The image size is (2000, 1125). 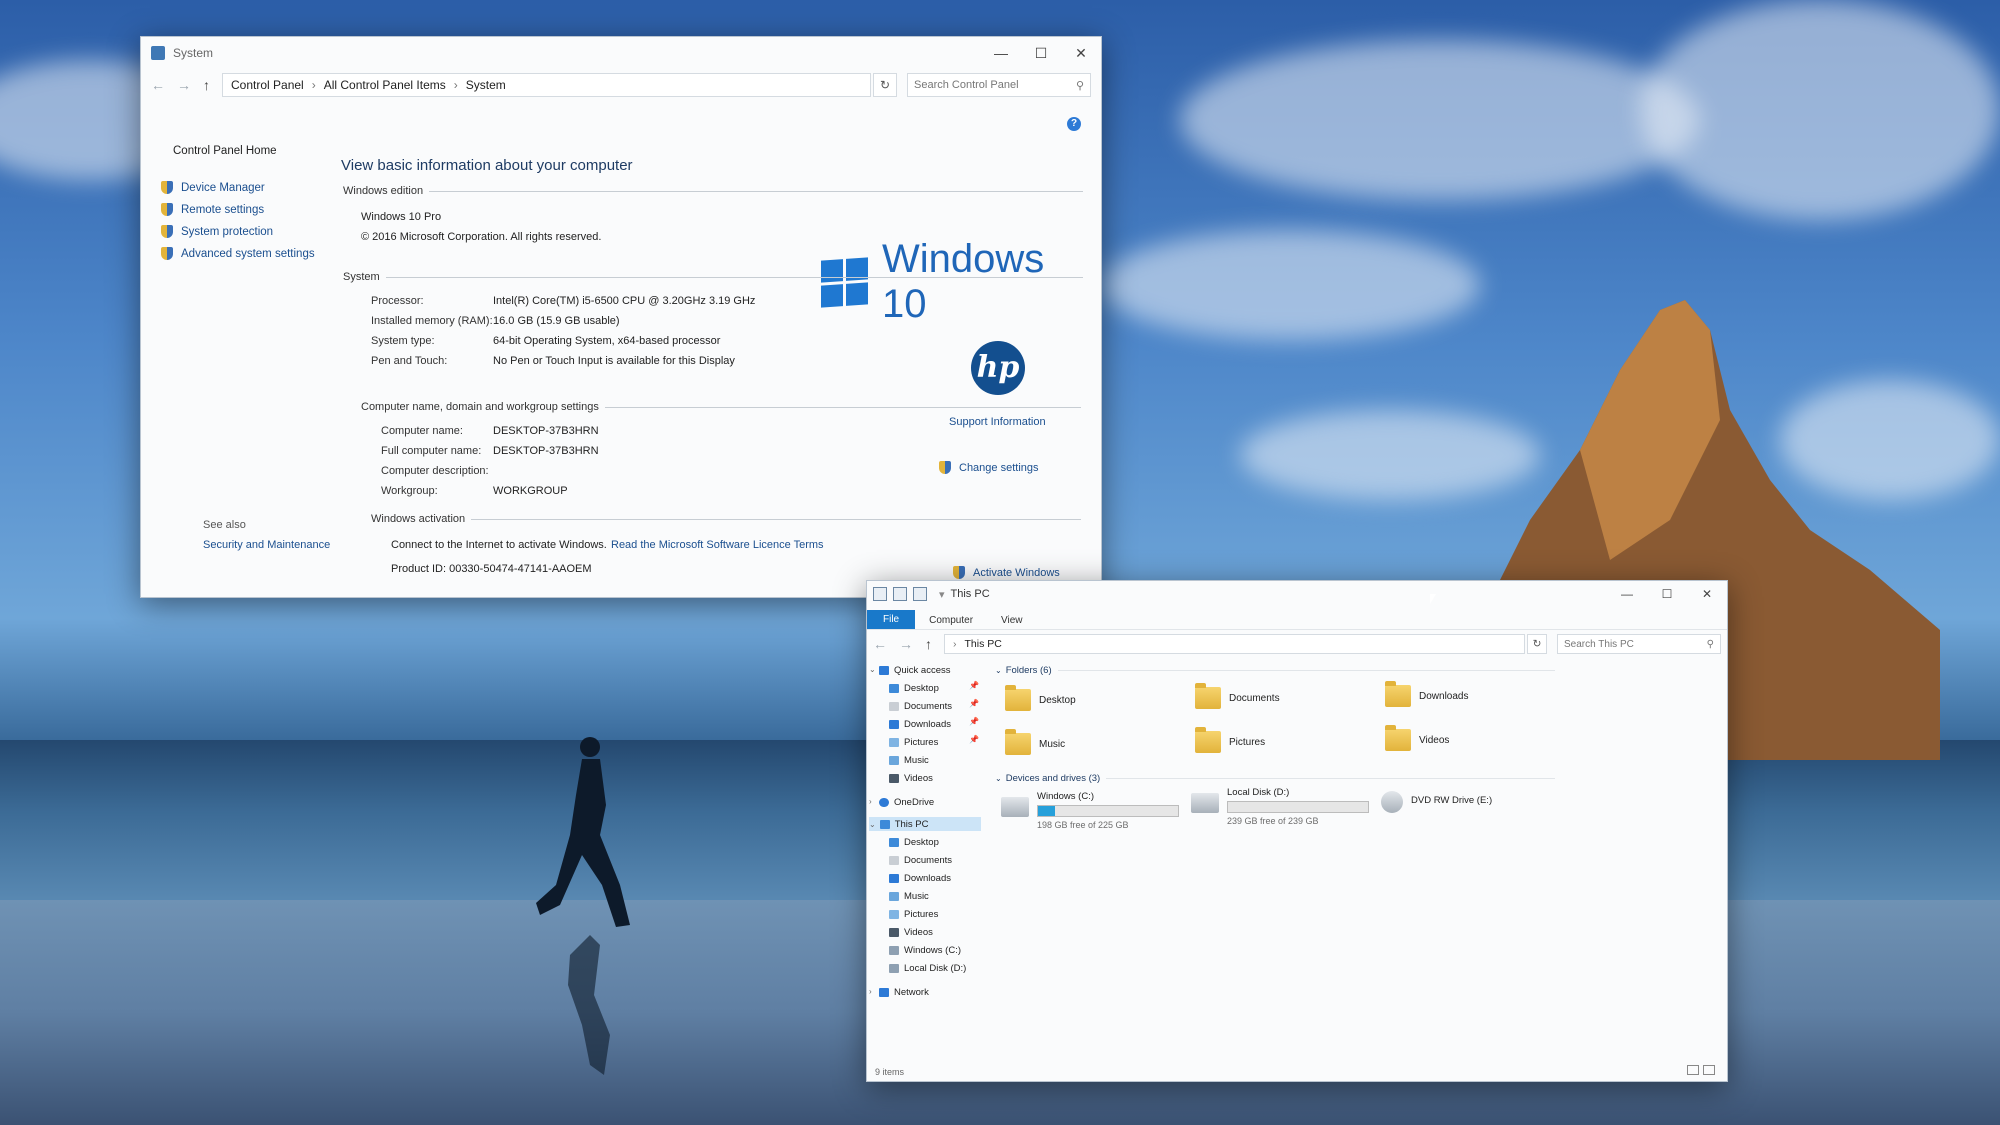 I want to click on nav-pc-documents: Documents, so click(x=920, y=860).